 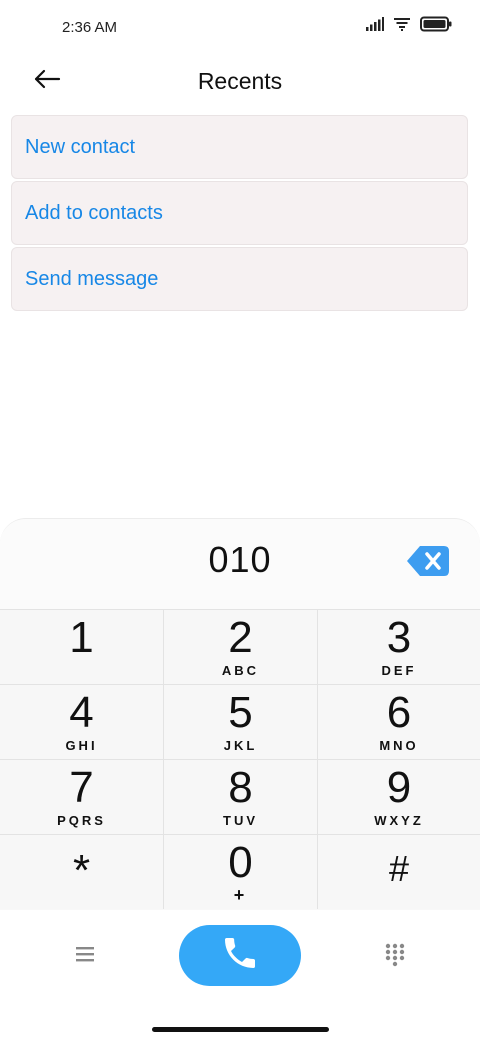 What do you see at coordinates (399, 670) in the screenshot?
I see `key-letters: DEF` at bounding box center [399, 670].